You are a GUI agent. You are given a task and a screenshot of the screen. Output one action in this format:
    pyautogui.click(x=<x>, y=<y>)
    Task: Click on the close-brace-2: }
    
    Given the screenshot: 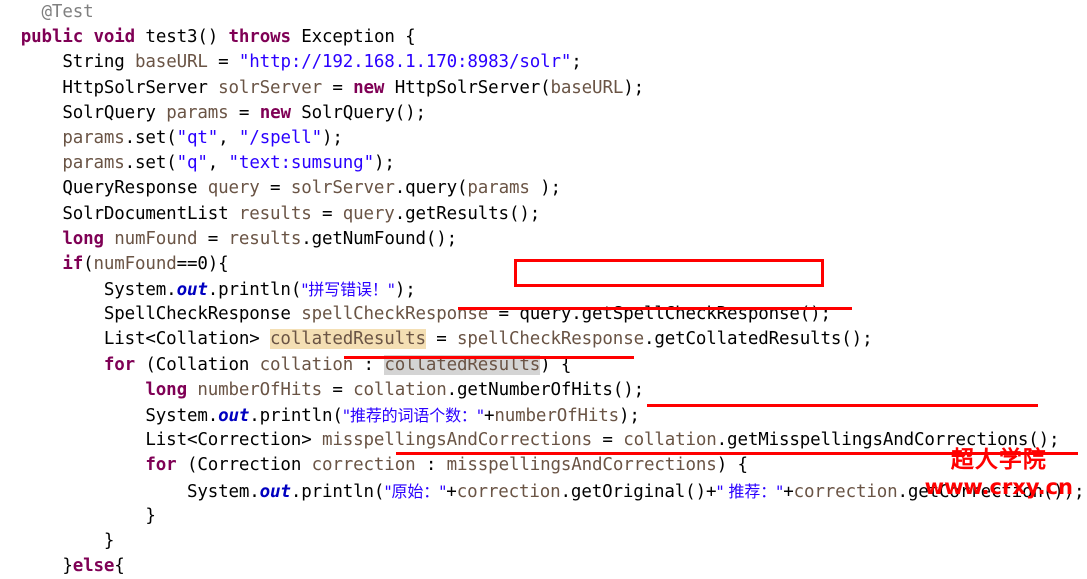 What is the action you would take?
    pyautogui.click(x=109, y=540)
    